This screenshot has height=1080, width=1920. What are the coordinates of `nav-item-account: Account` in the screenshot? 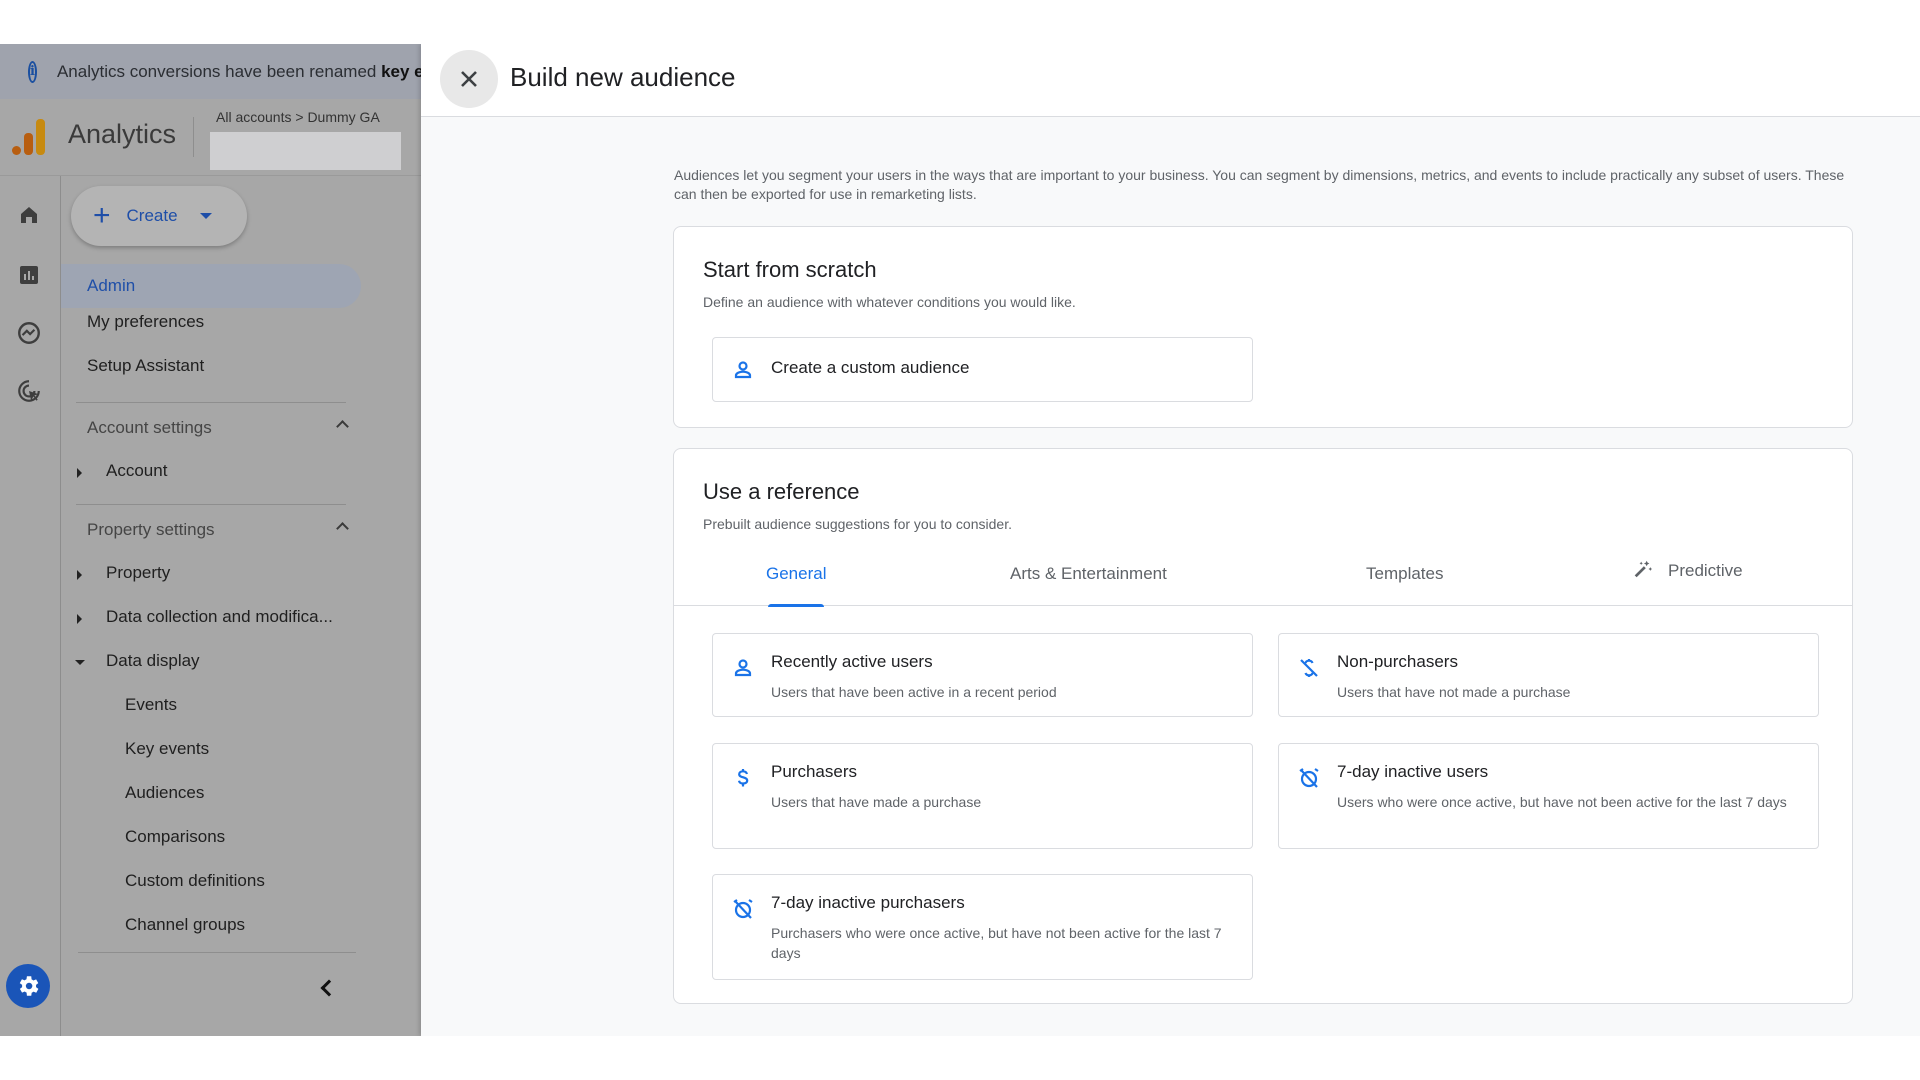 It's located at (136, 471).